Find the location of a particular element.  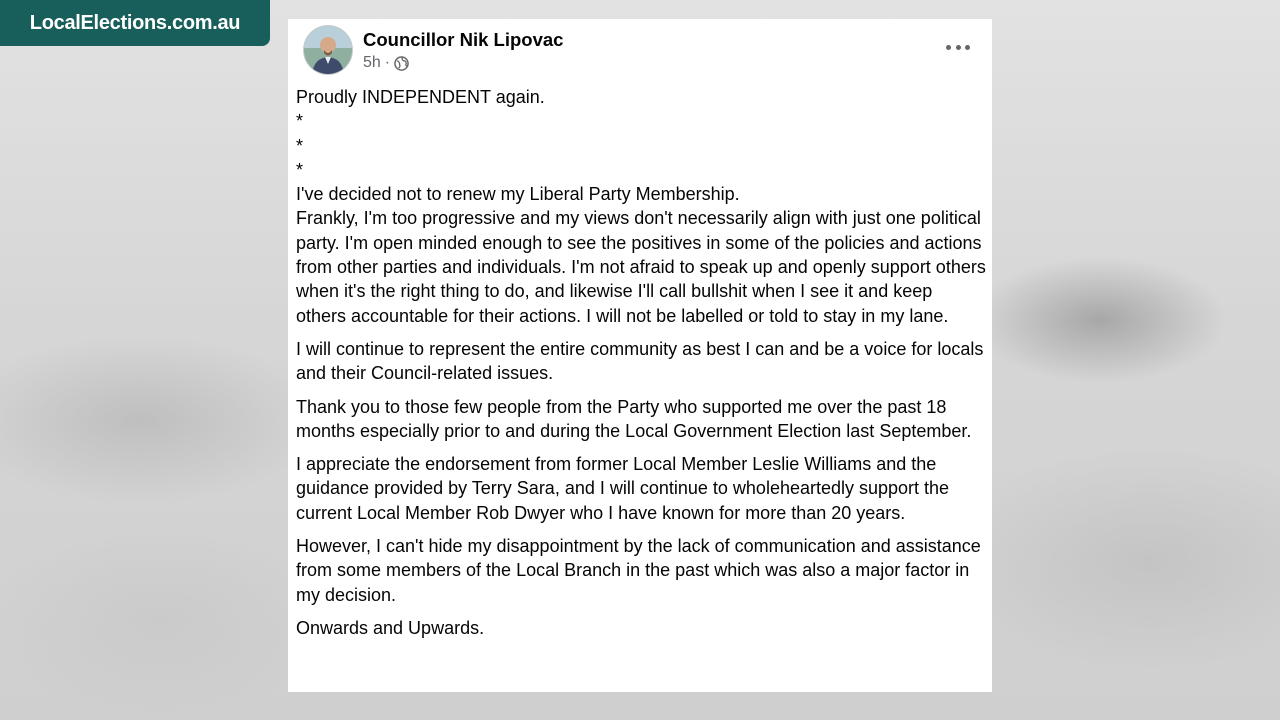

post-header: Councillor Nik Lipovac 5h · is located at coordinates (640, 54).